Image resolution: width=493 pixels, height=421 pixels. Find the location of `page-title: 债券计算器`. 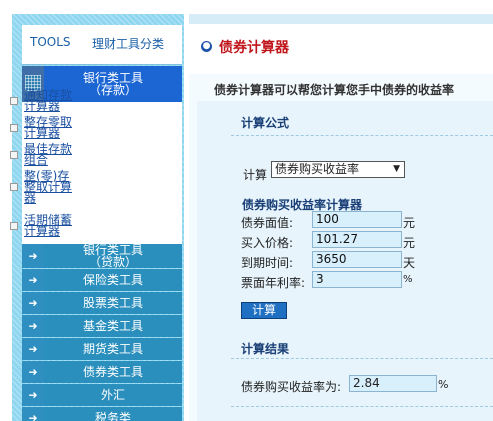

page-title: 债券计算器 is located at coordinates (254, 48).